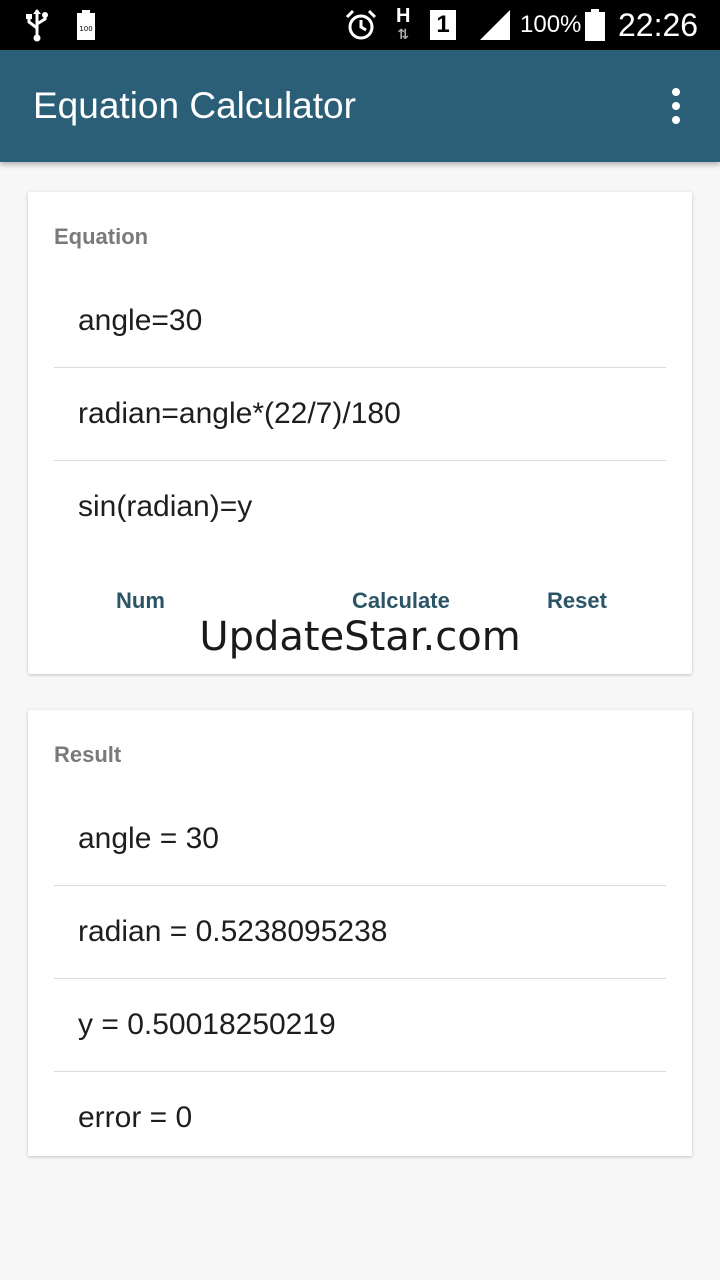 The image size is (720, 1280). What do you see at coordinates (148, 838) in the screenshot?
I see `result-line-text: angle = 30` at bounding box center [148, 838].